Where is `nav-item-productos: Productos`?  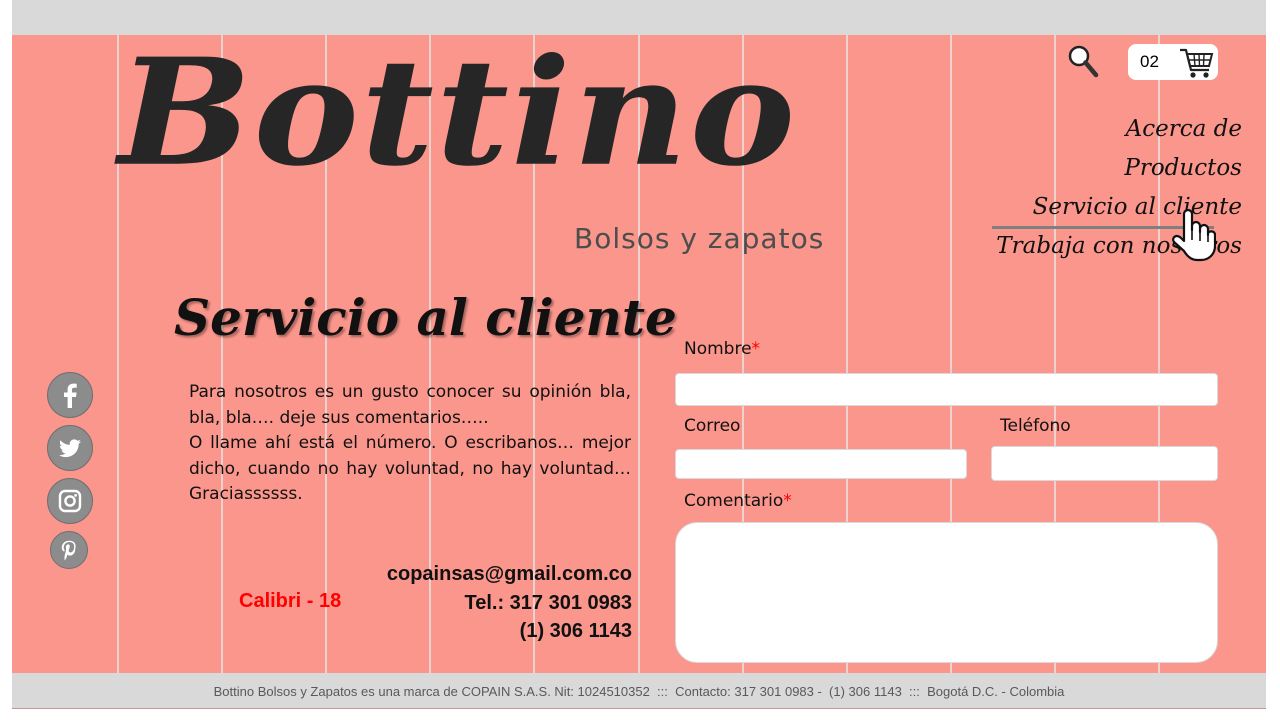
nav-item-productos: Productos is located at coordinates (1119, 168).